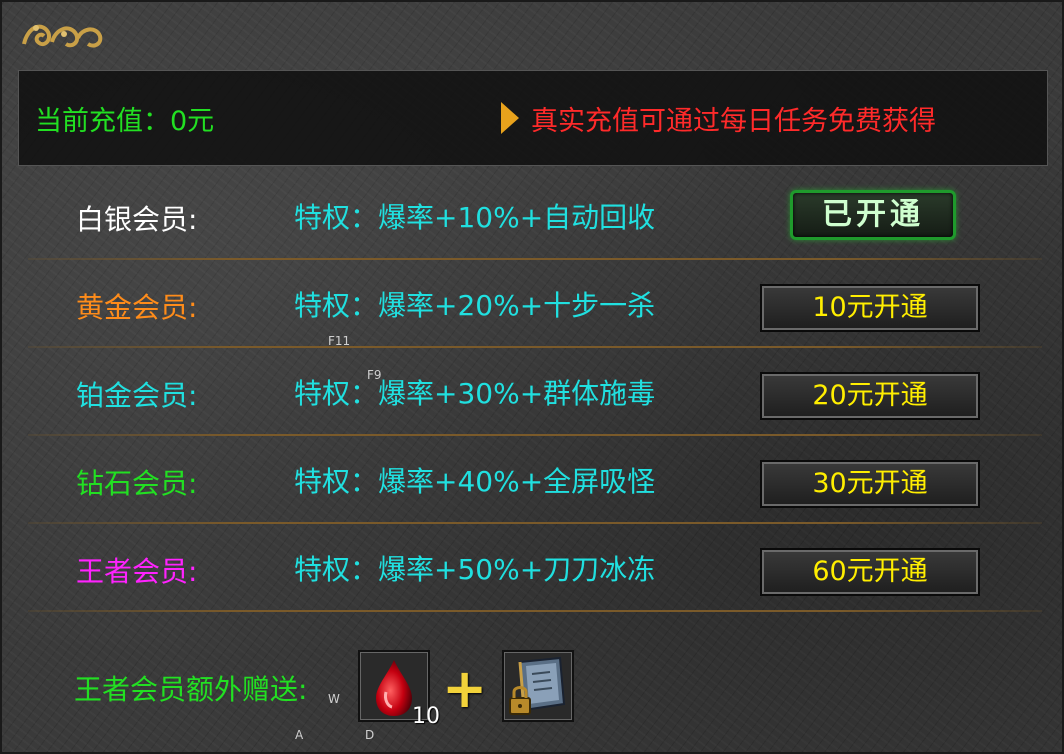 Image resolution: width=1064 pixels, height=754 pixels. Describe the element at coordinates (125, 121) in the screenshot. I see `current-recharge-text: 当前充值：0元` at that location.